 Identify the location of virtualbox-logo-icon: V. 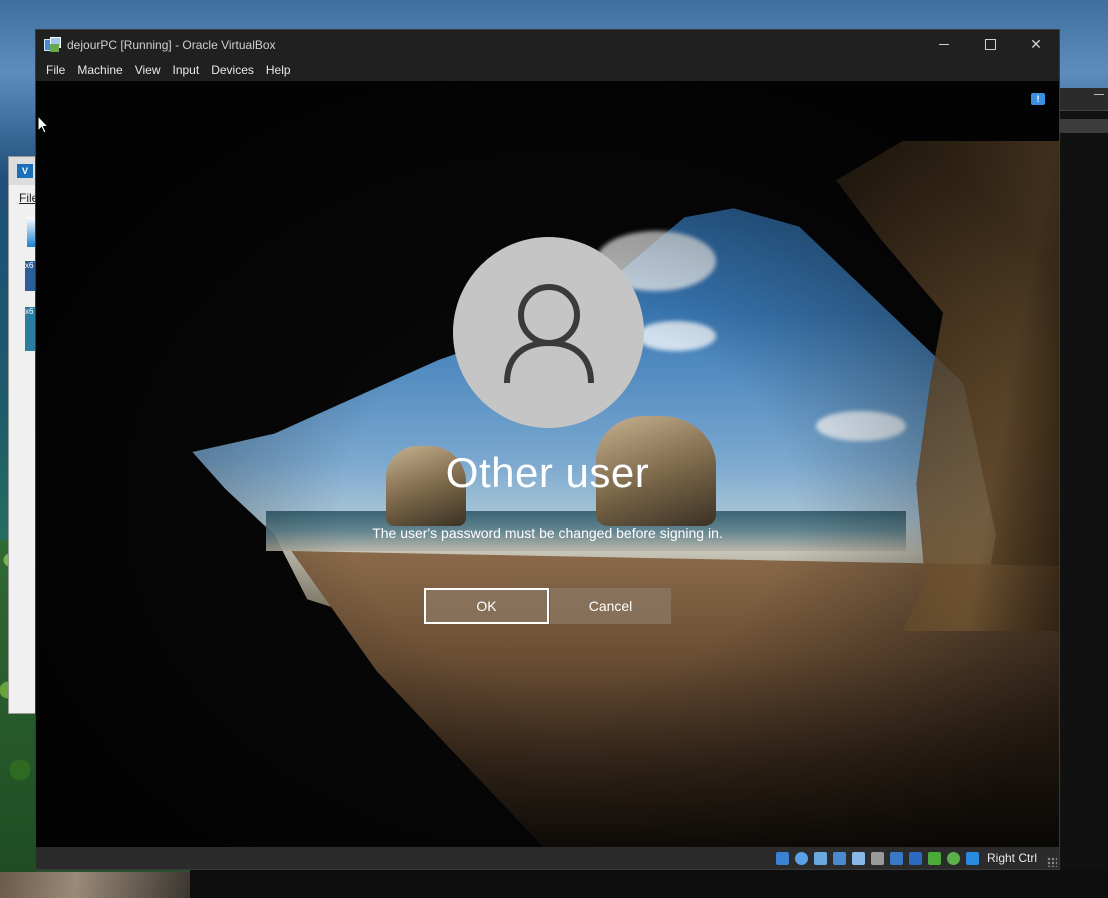
(25, 171).